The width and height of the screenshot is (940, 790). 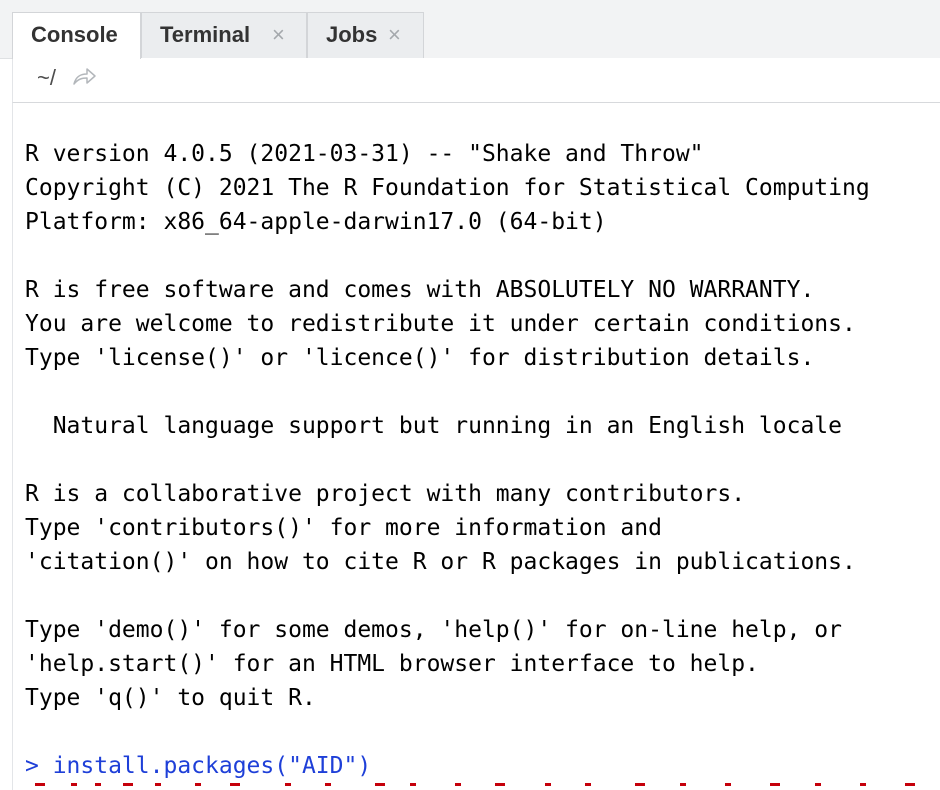 I want to click on tab-label: Console, so click(x=74, y=34).